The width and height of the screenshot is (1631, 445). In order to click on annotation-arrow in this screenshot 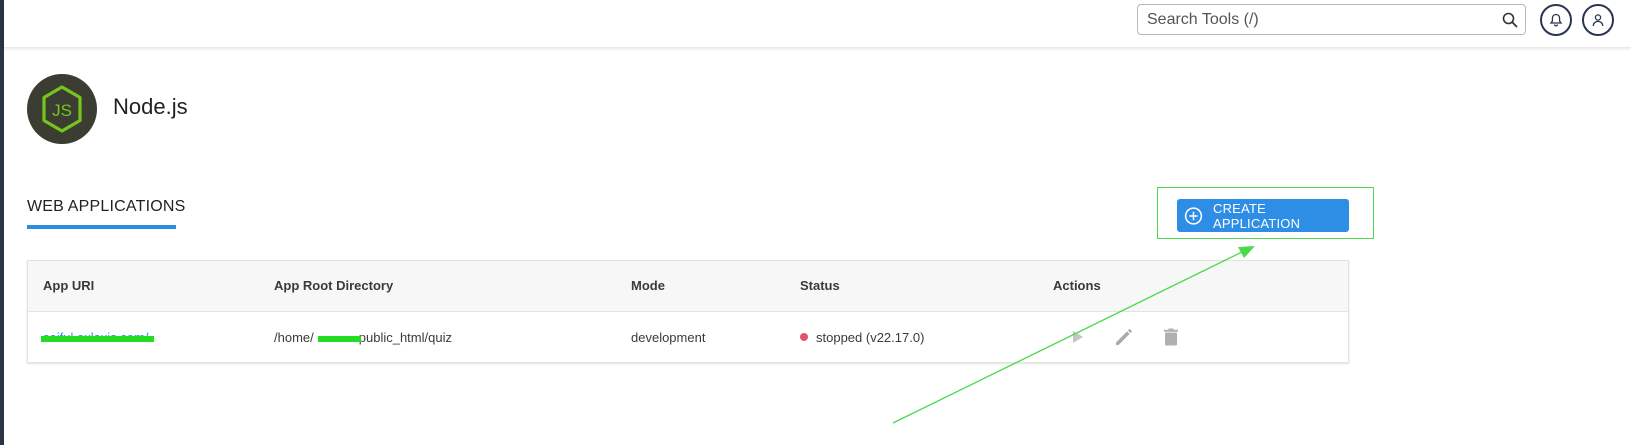, I will do `click(1073, 335)`.